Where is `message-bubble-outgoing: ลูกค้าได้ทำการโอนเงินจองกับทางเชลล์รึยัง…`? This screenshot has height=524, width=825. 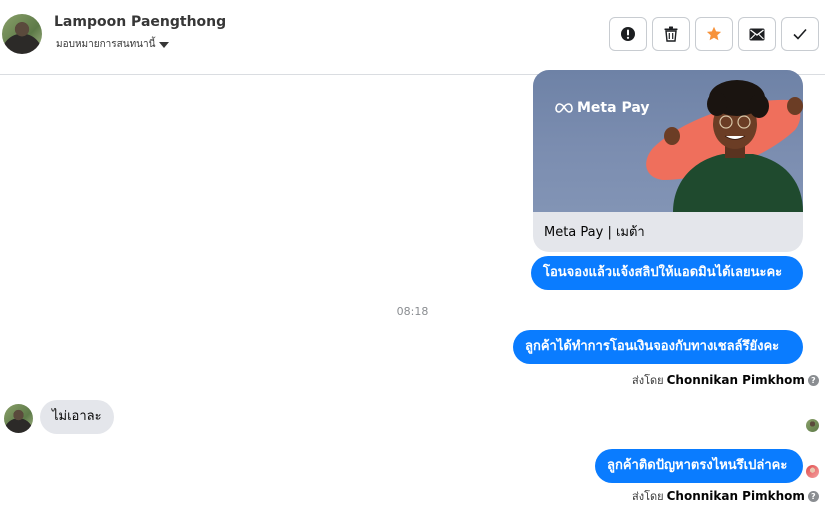 message-bubble-outgoing: ลูกค้าได้ทำการโอนเงินจองกับทางเชลล์รึยัง… is located at coordinates (658, 347).